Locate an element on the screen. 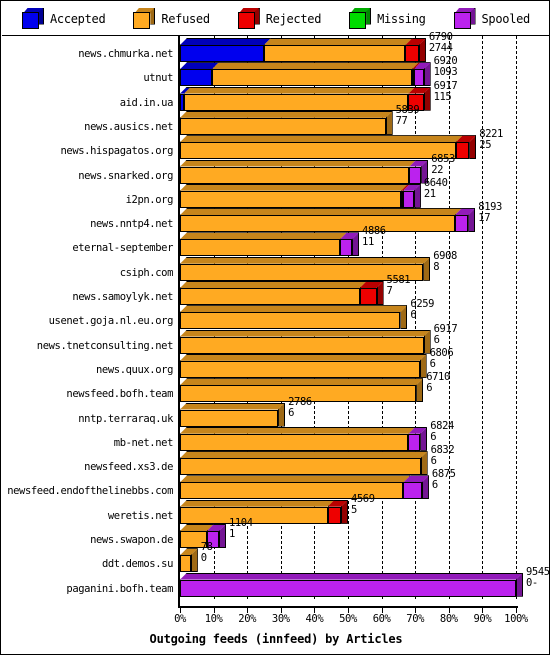 The height and width of the screenshot is (655, 550). x-axis-tick-label: 10% is located at coordinates (213, 619).